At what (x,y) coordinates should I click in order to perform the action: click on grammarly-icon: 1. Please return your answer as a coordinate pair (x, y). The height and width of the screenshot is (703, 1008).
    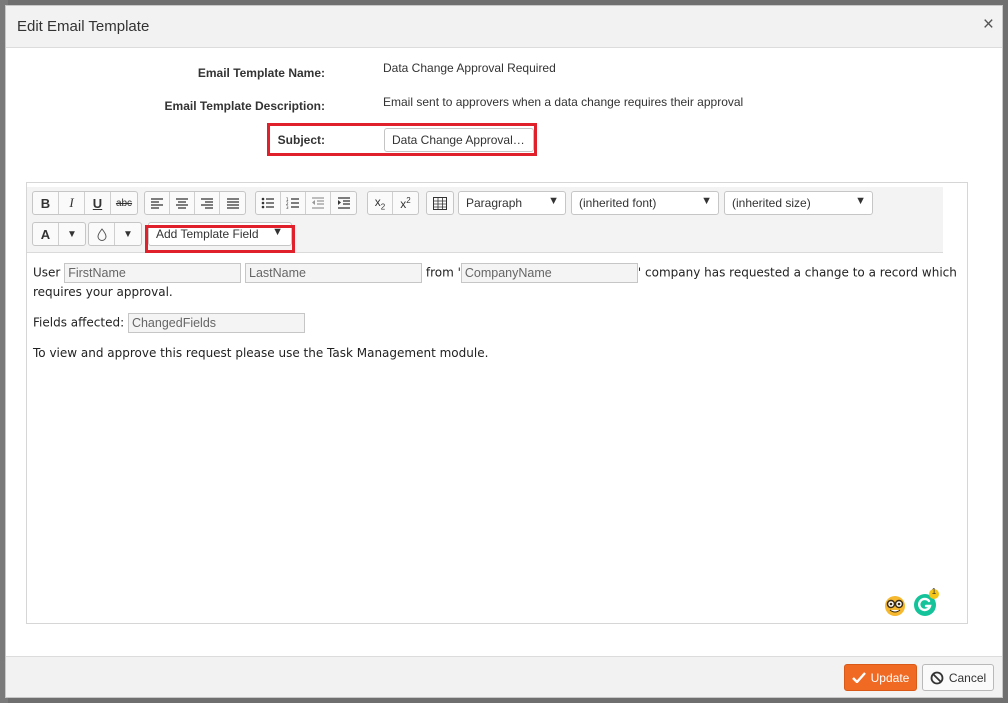
    Looking at the image, I should click on (927, 602).